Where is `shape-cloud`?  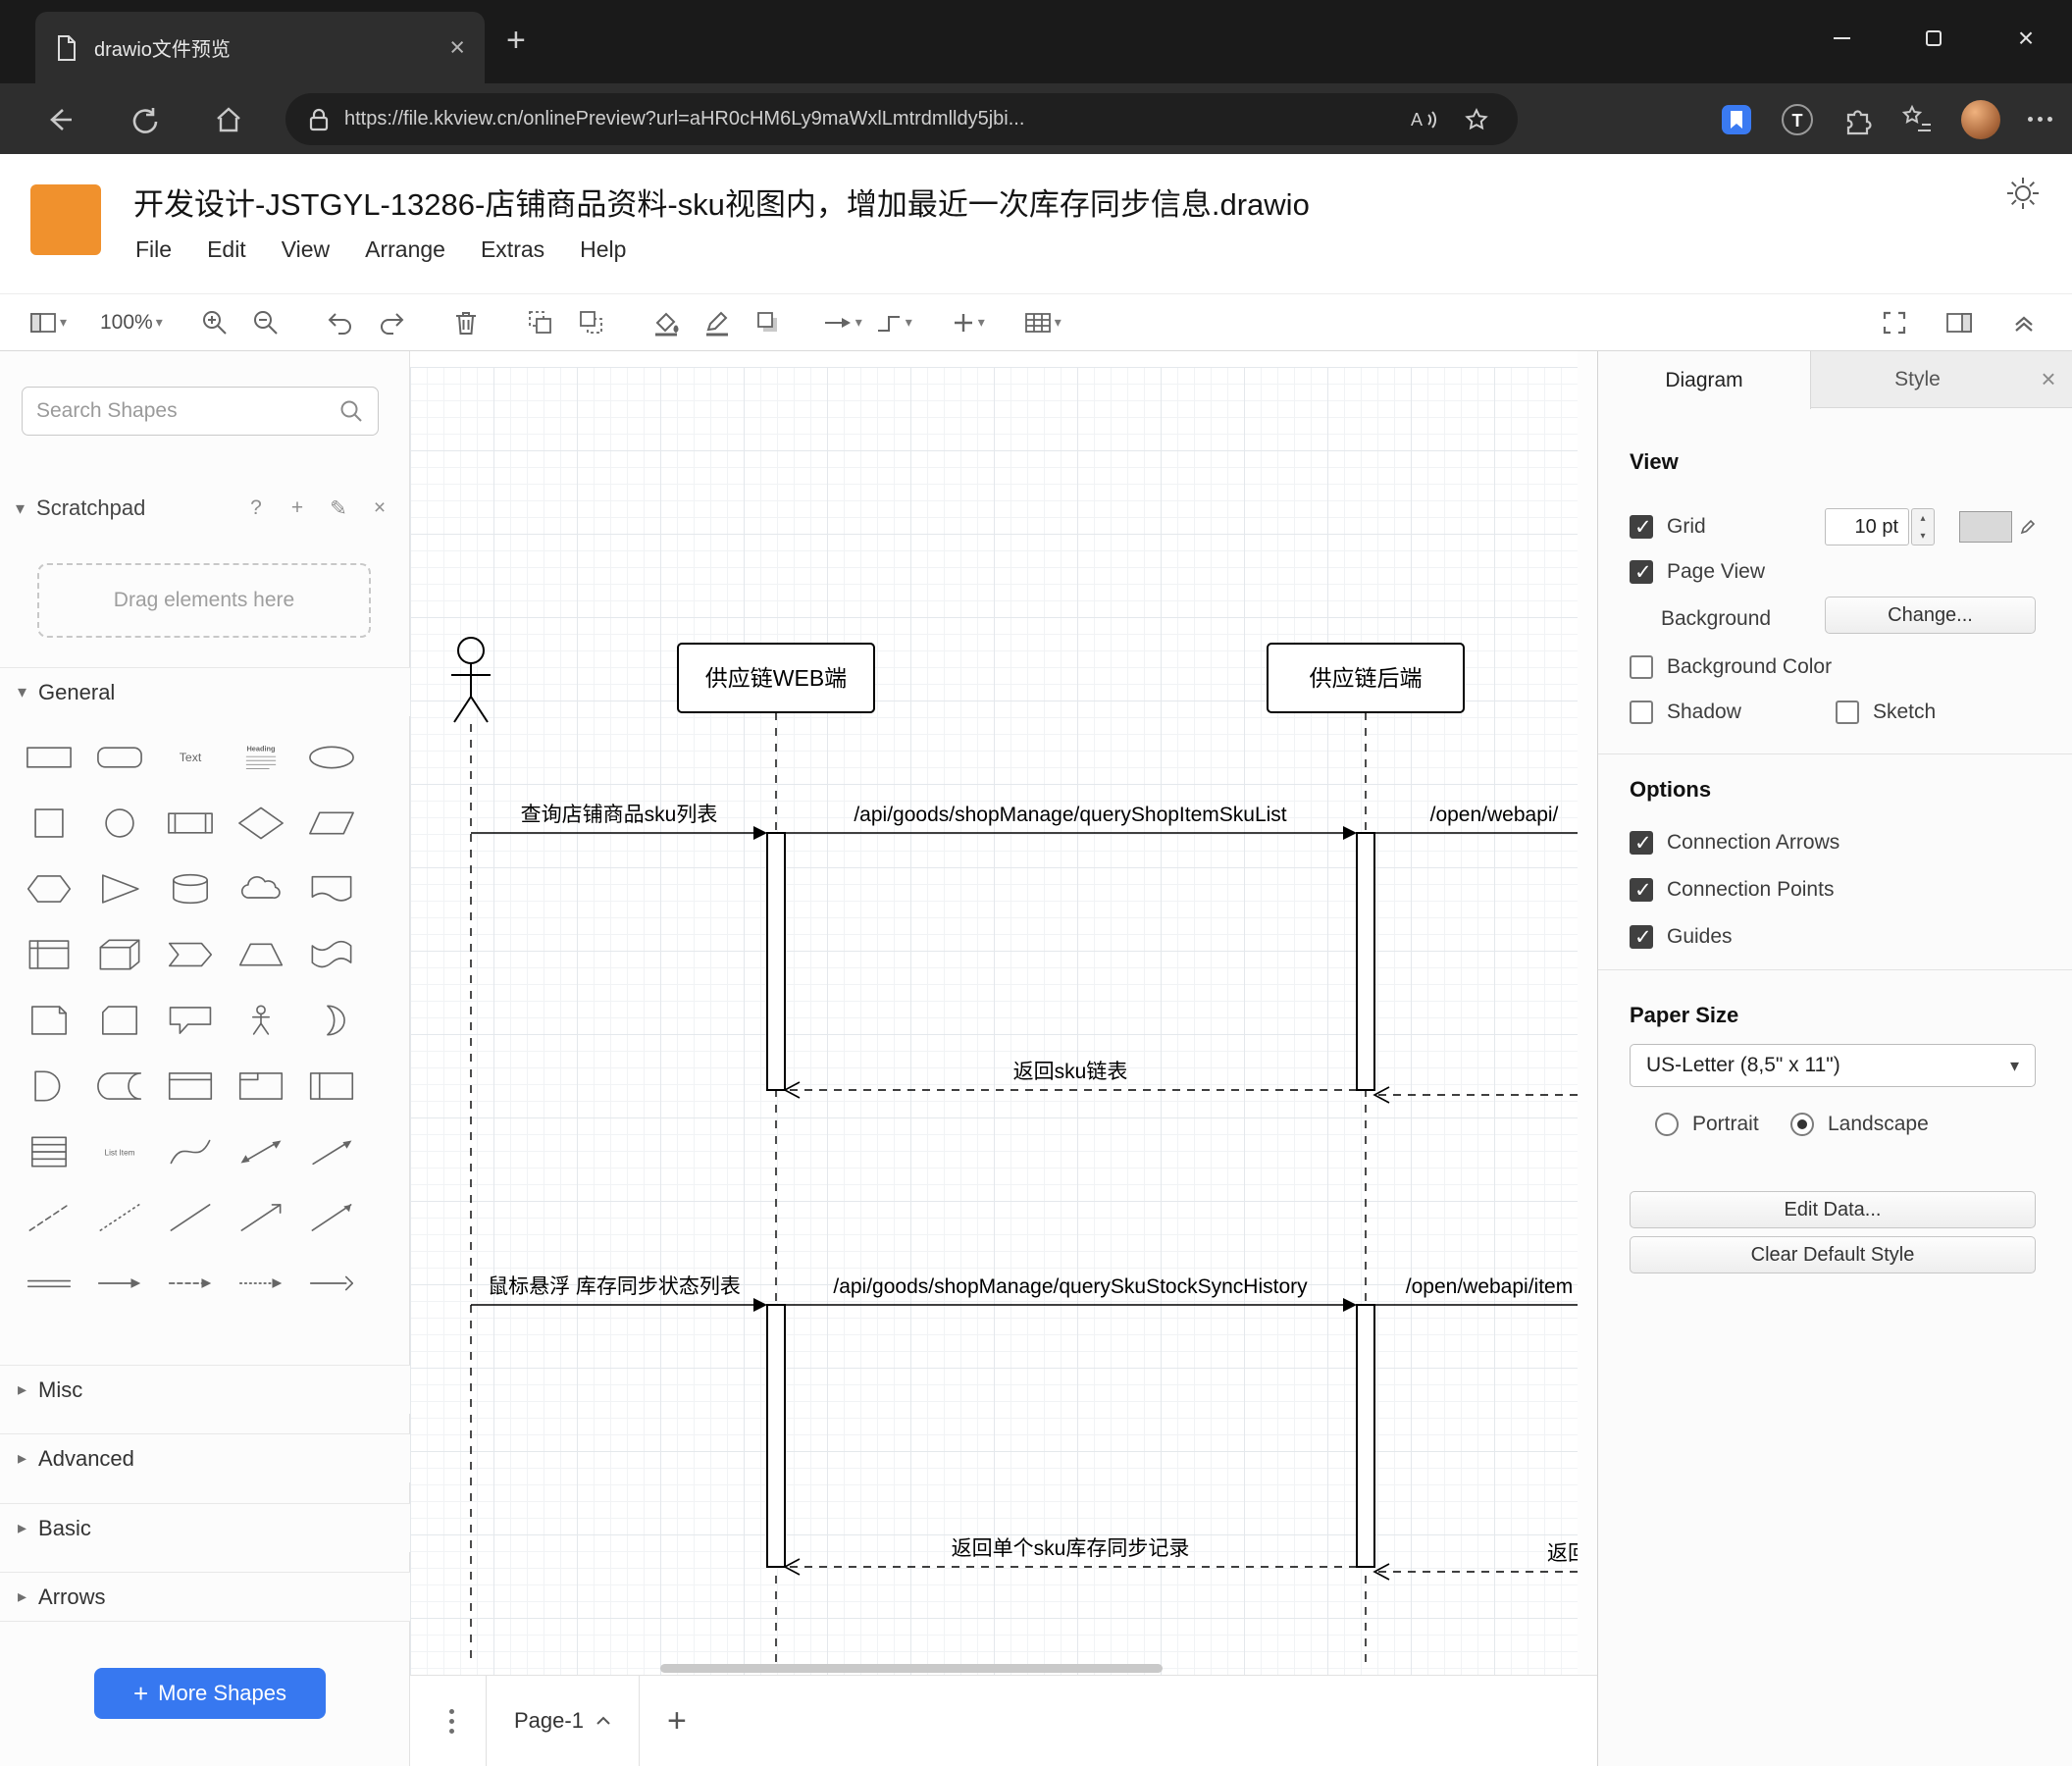
shape-cloud is located at coordinates (261, 888).